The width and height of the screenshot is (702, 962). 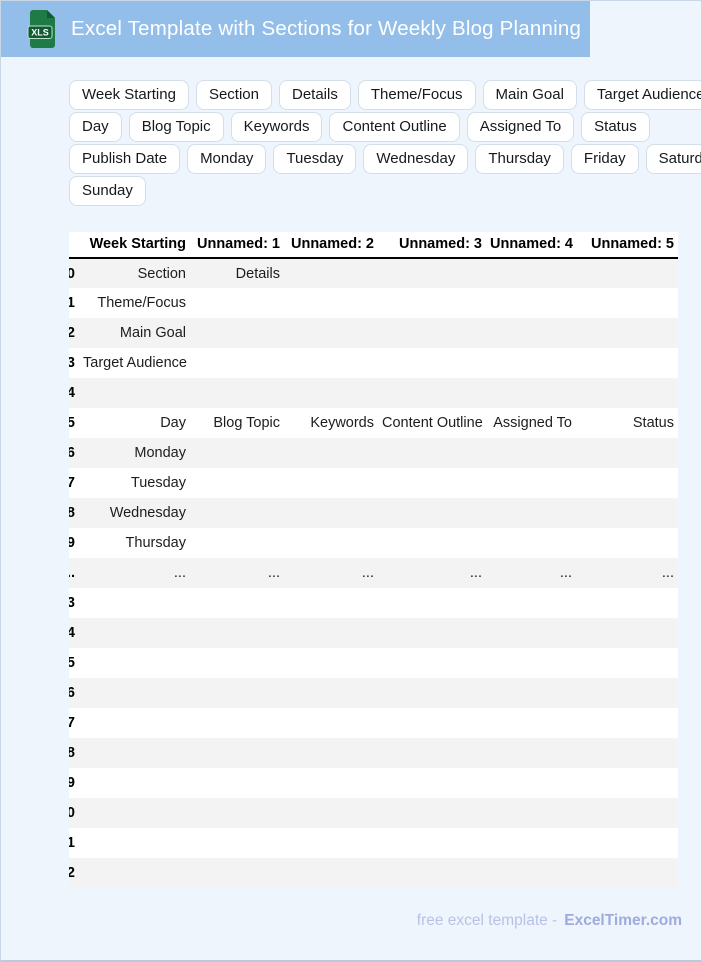 What do you see at coordinates (529, 95) in the screenshot?
I see `column-chip-main-goal: Main Goal` at bounding box center [529, 95].